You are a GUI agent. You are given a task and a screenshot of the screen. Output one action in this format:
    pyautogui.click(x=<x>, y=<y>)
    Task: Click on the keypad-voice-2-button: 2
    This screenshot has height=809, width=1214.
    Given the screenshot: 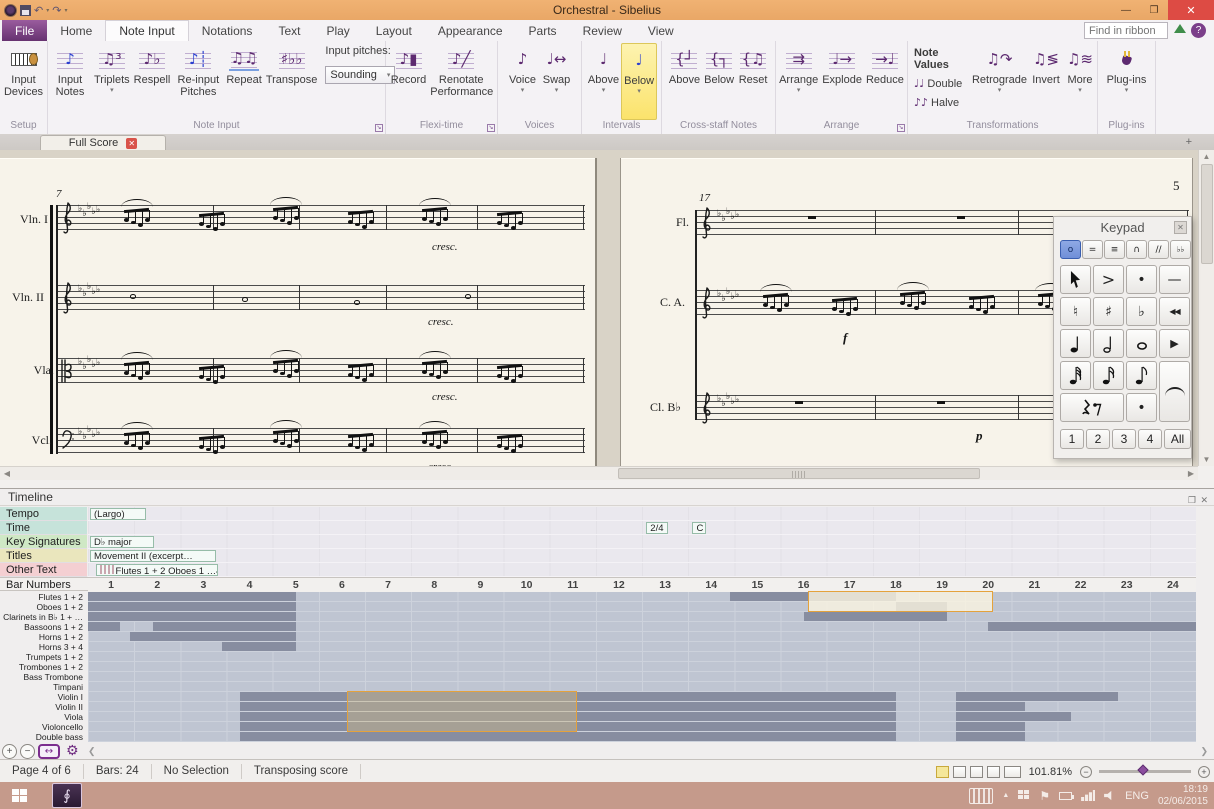 What is the action you would take?
    pyautogui.click(x=1098, y=439)
    